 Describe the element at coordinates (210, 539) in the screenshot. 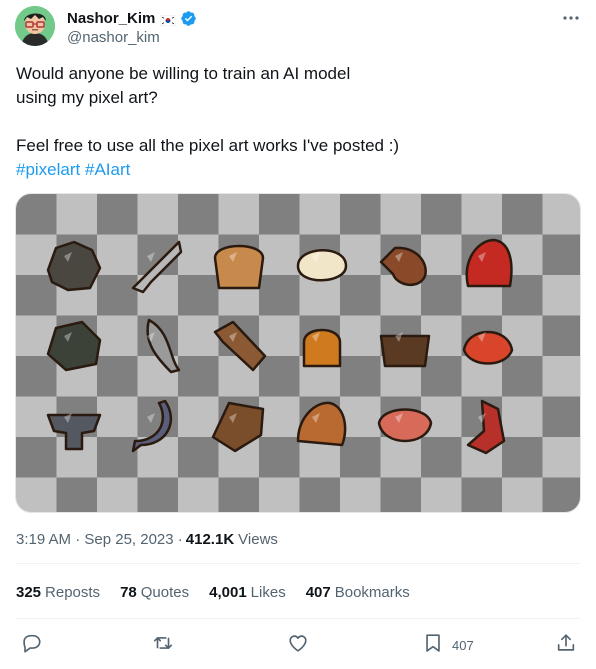

I see `views-count: 412.1K` at that location.